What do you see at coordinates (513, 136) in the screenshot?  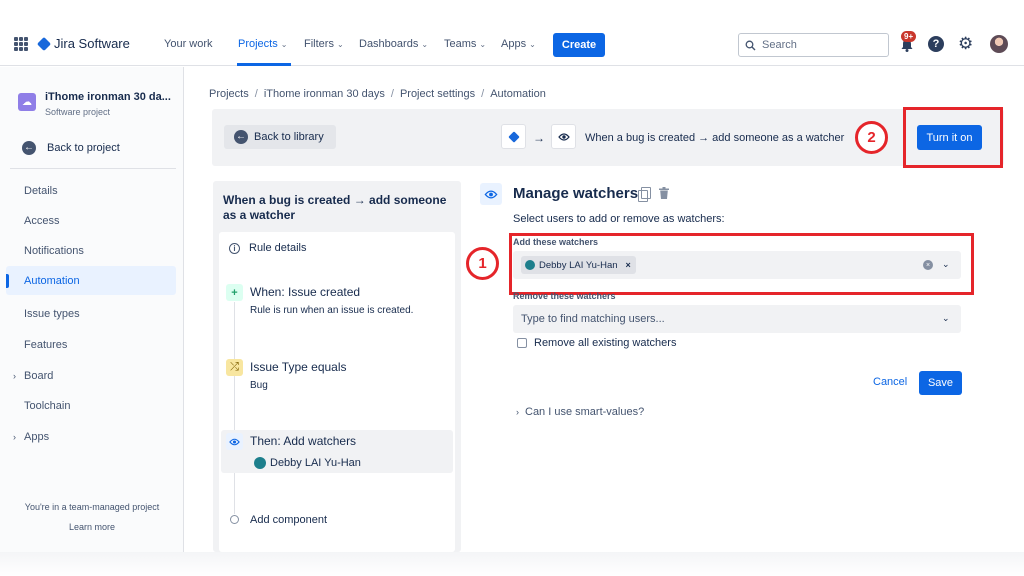 I see `jira-trigger-icon` at bounding box center [513, 136].